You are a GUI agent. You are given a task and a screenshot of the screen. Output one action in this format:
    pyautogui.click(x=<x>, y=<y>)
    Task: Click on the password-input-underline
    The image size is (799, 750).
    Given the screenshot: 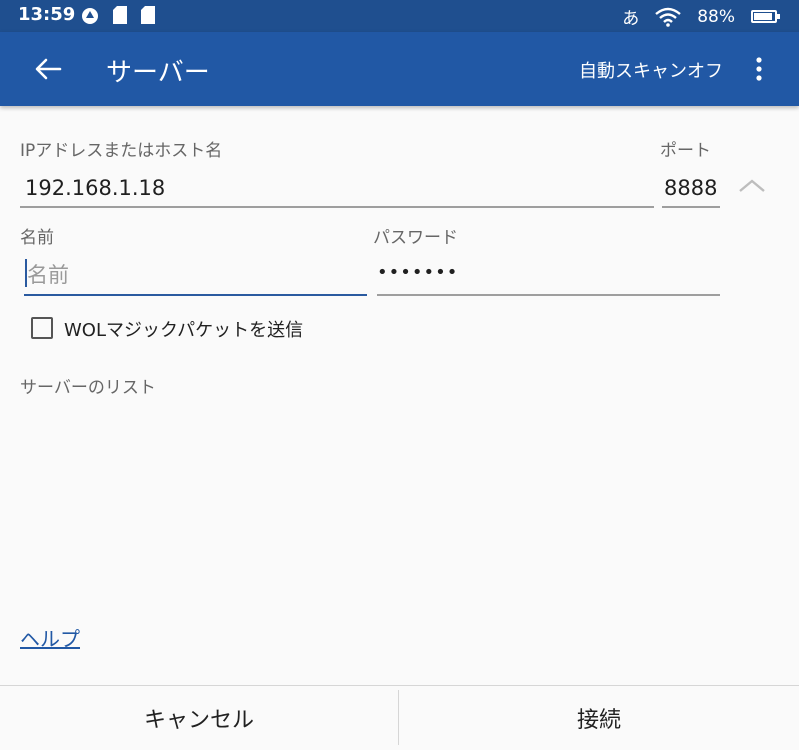 What is the action you would take?
    pyautogui.click(x=548, y=295)
    